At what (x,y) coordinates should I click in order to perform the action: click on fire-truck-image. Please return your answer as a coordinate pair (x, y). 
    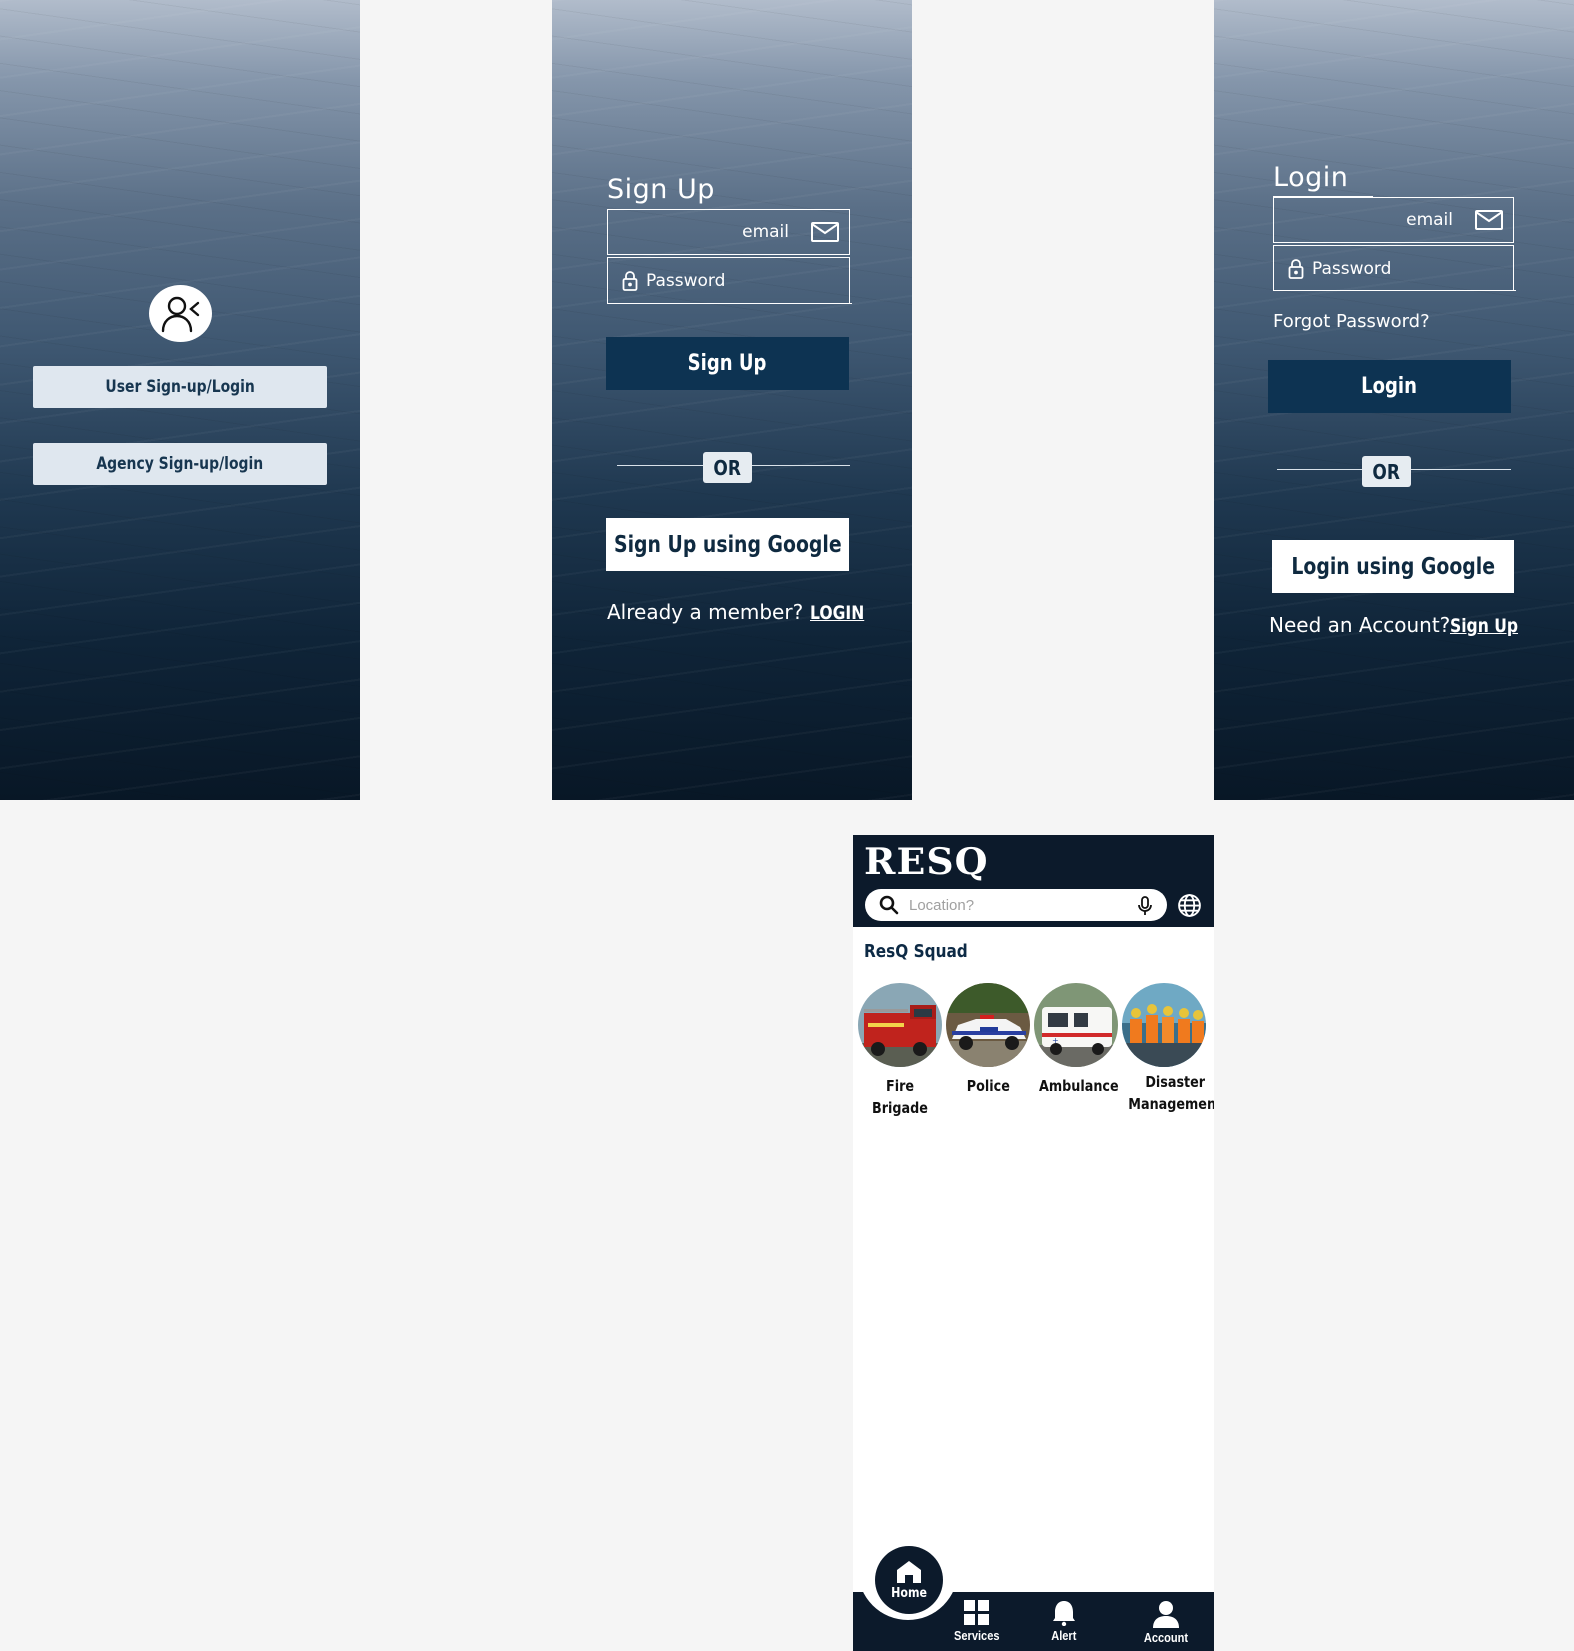
    Looking at the image, I should click on (900, 1025).